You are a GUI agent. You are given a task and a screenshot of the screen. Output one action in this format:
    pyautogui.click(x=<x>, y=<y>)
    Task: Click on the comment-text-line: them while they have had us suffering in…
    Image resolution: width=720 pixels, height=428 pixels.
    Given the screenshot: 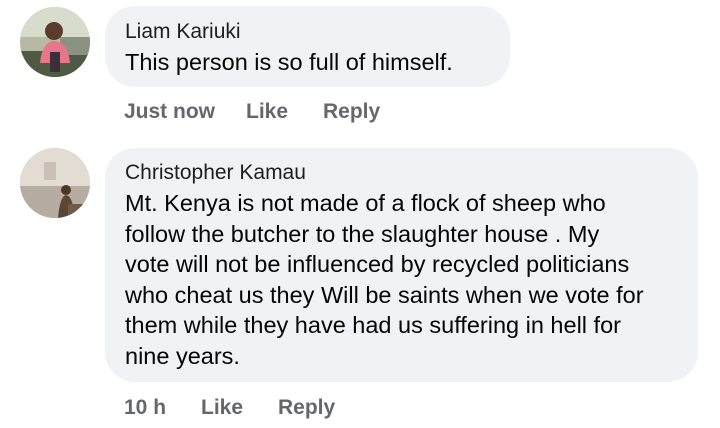 What is the action you would take?
    pyautogui.click(x=373, y=325)
    